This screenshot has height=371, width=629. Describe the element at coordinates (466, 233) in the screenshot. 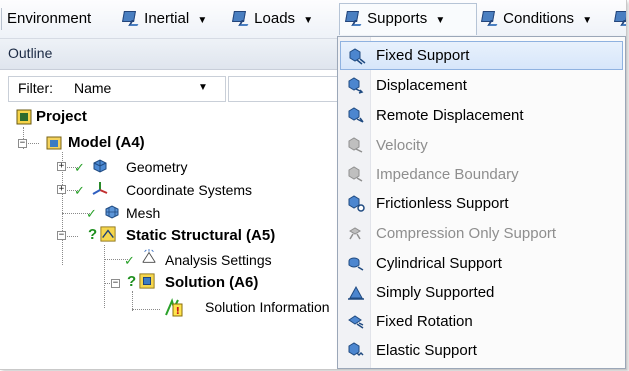

I see `menu-item-label: Compression Only Support` at that location.